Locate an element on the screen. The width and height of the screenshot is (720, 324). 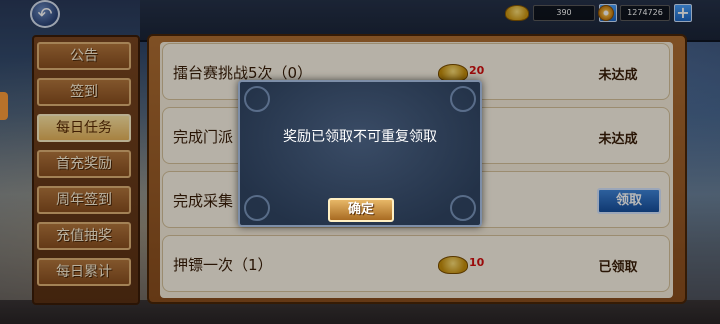
dialog-message: 奖励已领取不可重复领取 is located at coordinates (360, 137).